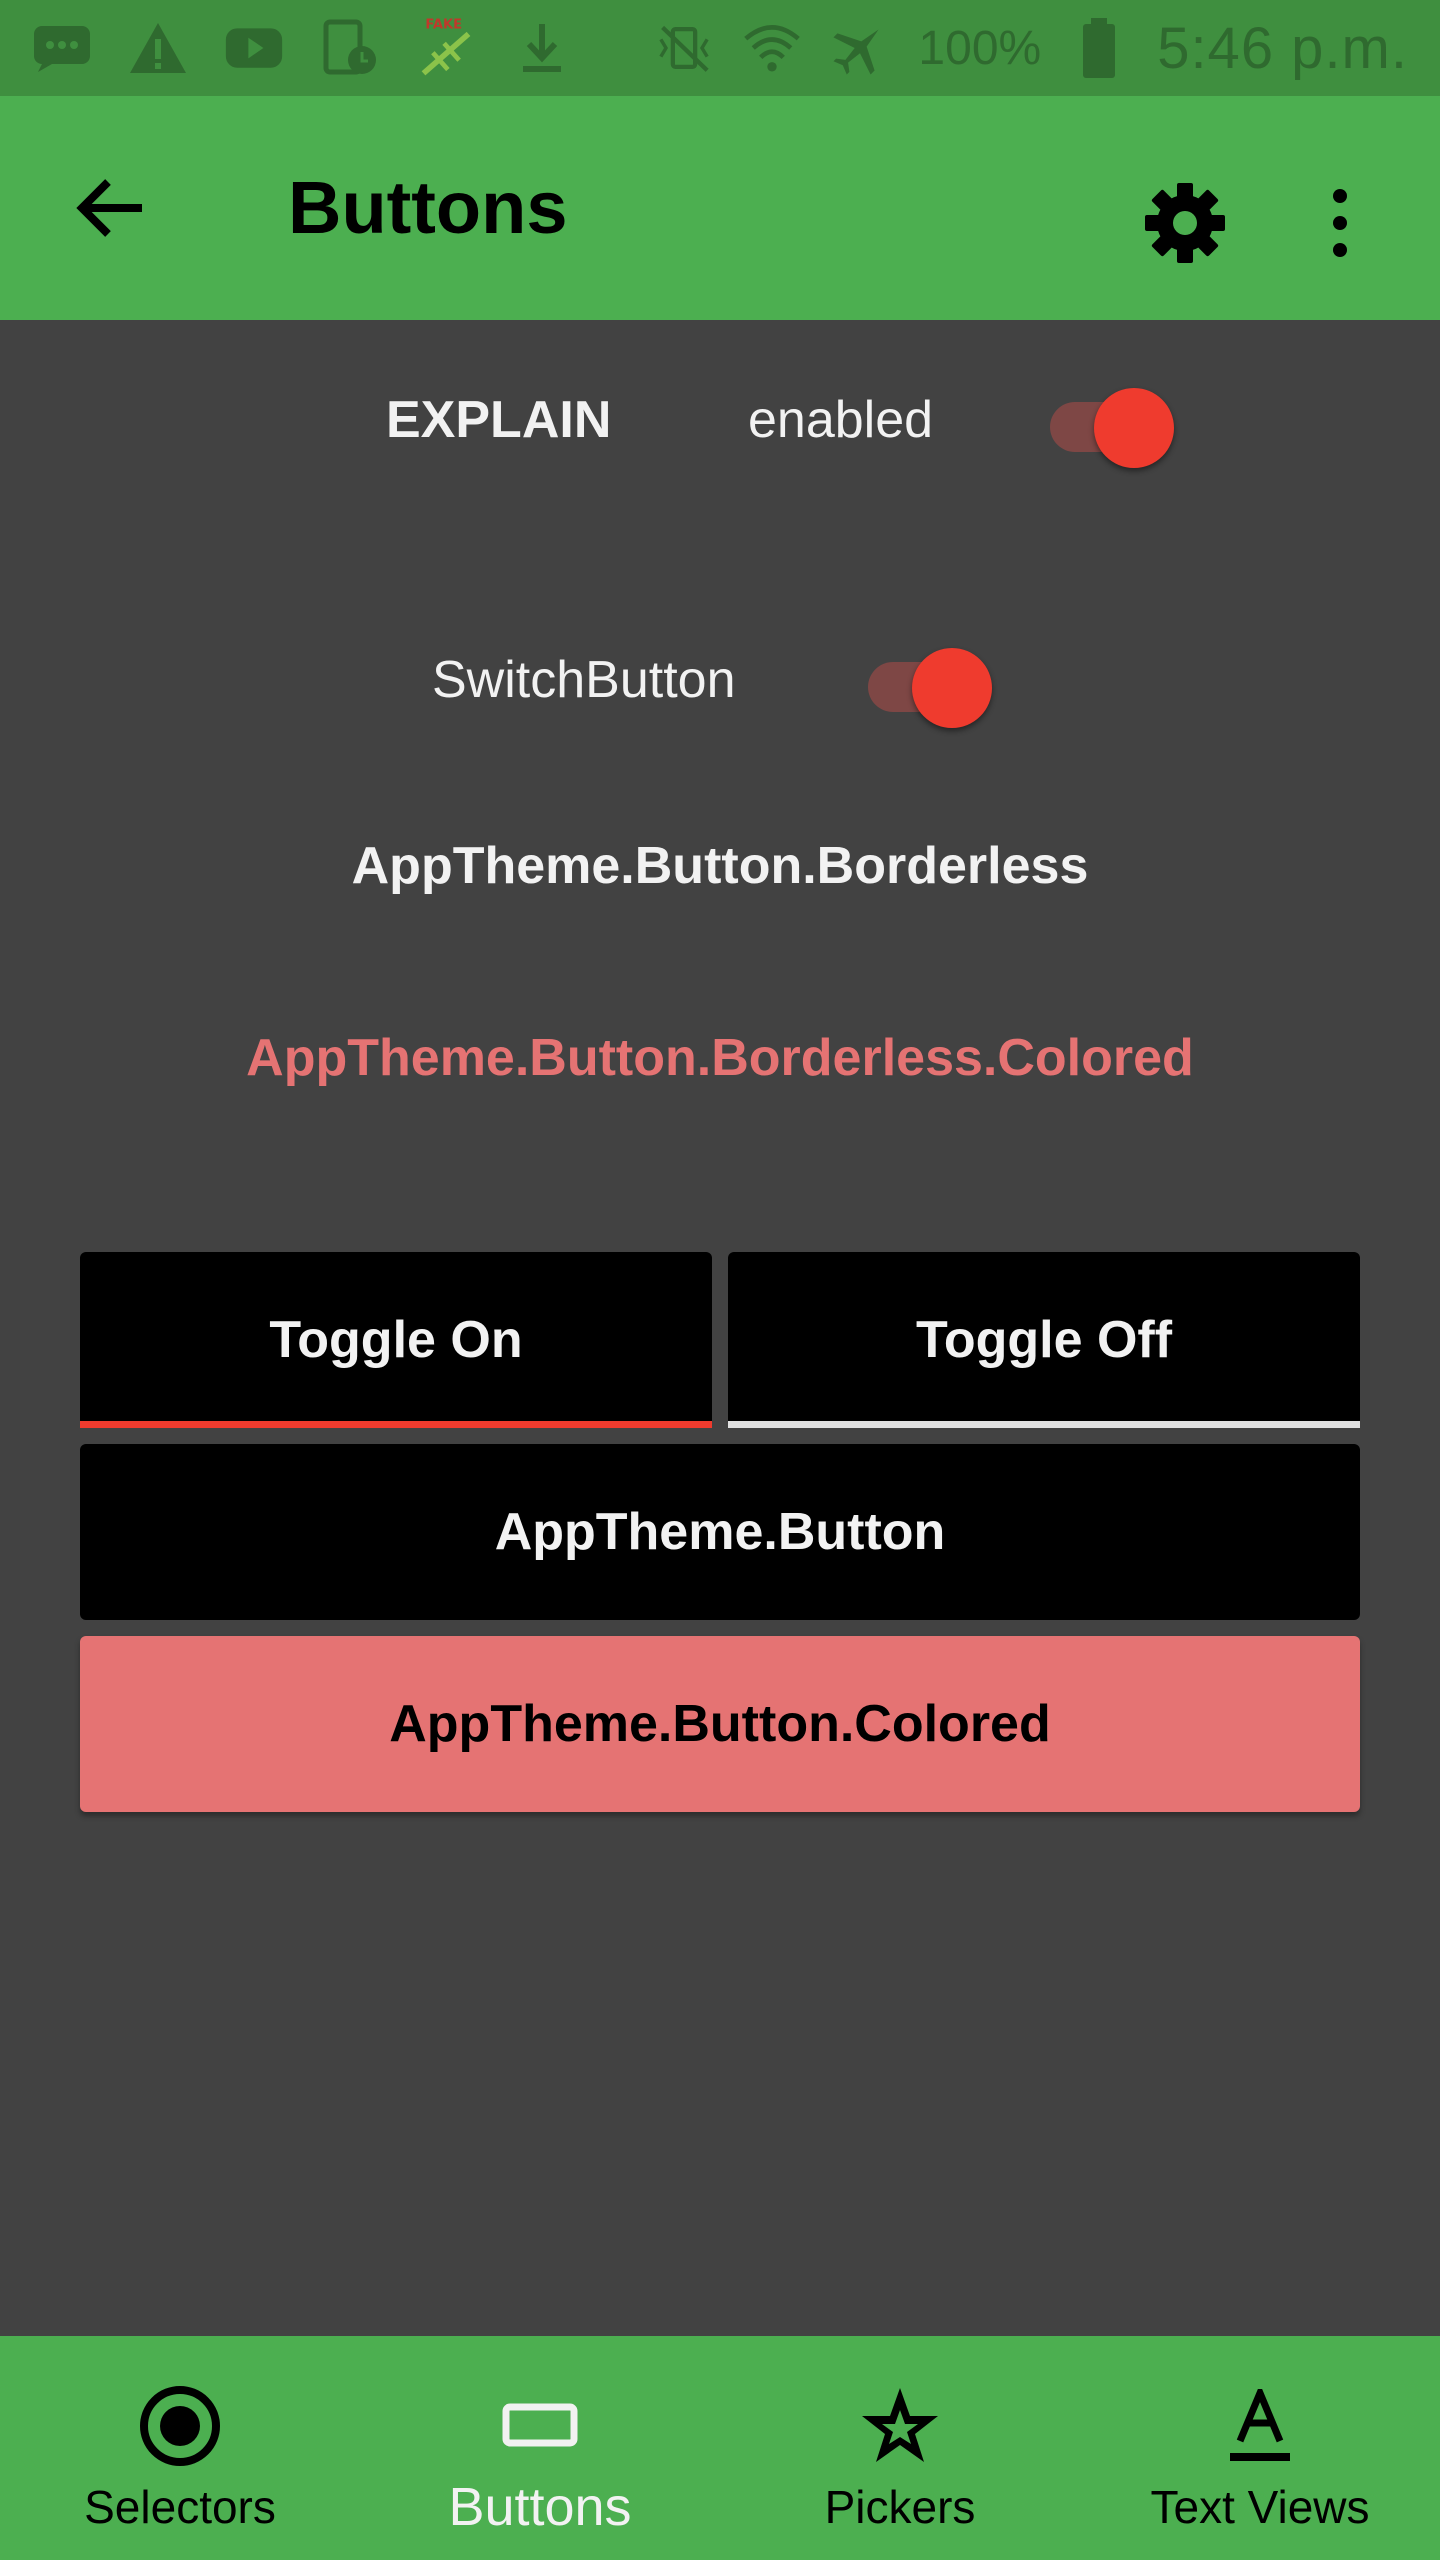 Image resolution: width=1440 pixels, height=2560 pixels. Describe the element at coordinates (498, 420) in the screenshot. I see `explain-button: EXPLAIN` at that location.